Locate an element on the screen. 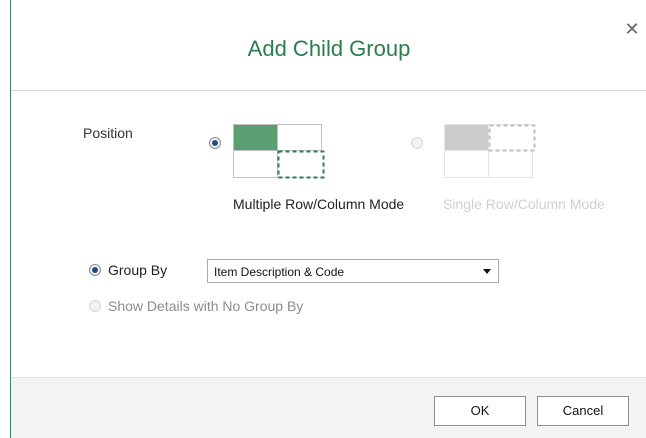  group-by-select-value: Item Description & Code is located at coordinates (279, 272).